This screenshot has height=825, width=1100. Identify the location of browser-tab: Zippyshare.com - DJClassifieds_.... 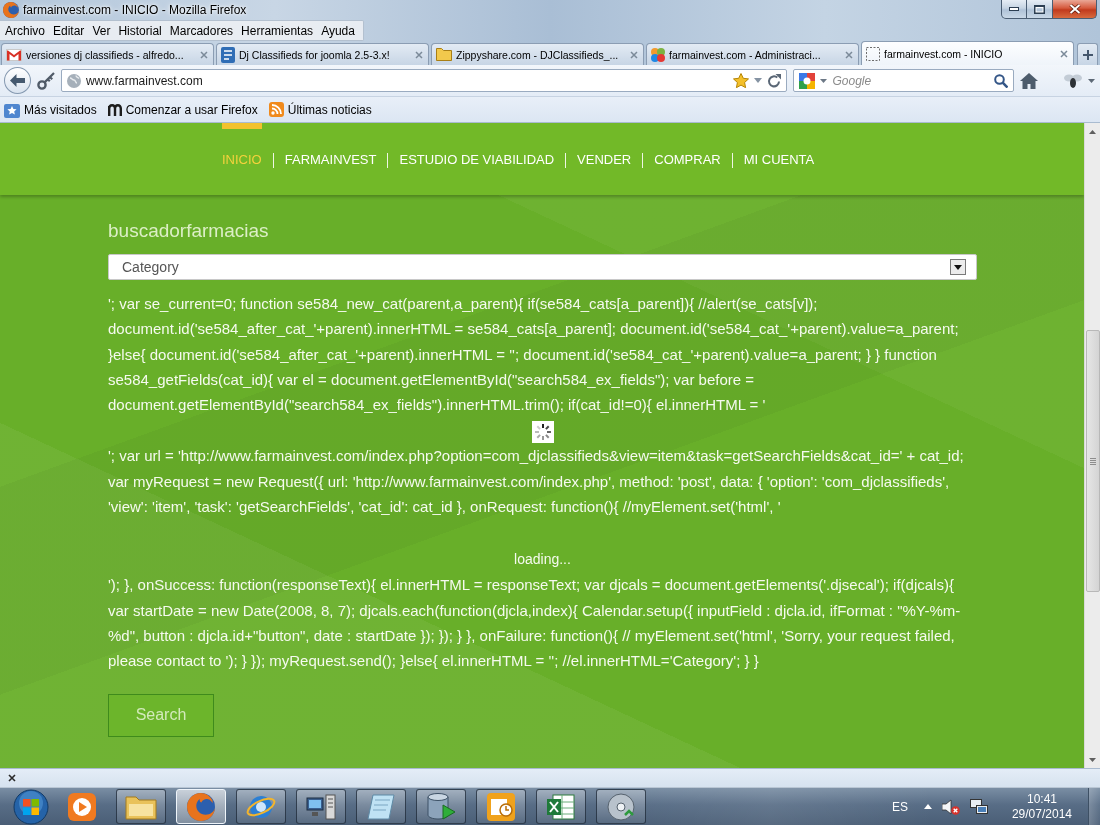
(537, 54).